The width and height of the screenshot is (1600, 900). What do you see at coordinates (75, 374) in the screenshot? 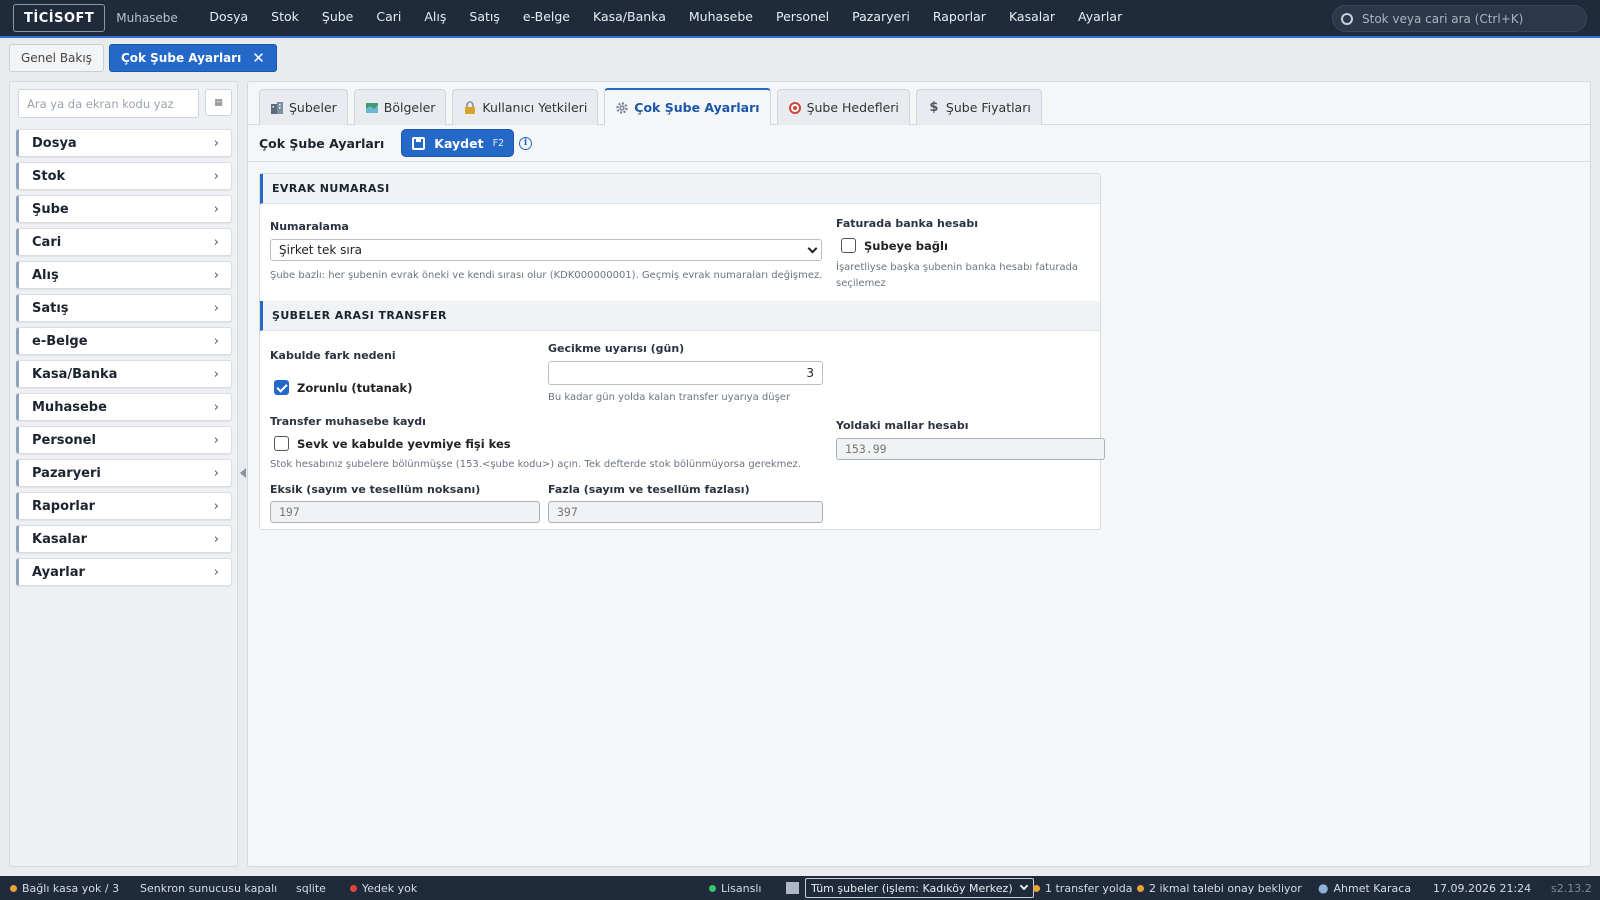
I see `sidebar-item-label: Kasa/Banka` at bounding box center [75, 374].